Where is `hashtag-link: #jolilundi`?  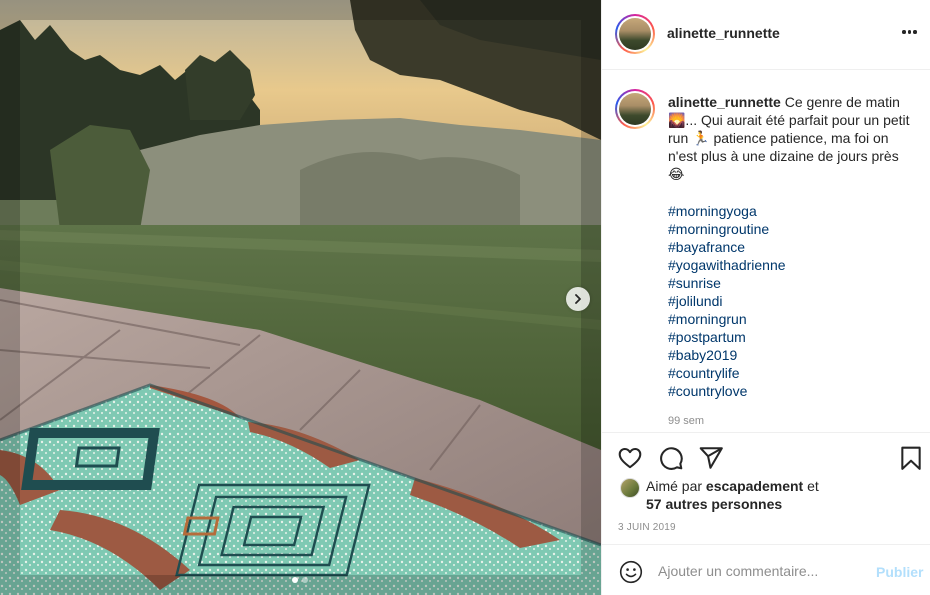 hashtag-link: #jolilundi is located at coordinates (727, 301).